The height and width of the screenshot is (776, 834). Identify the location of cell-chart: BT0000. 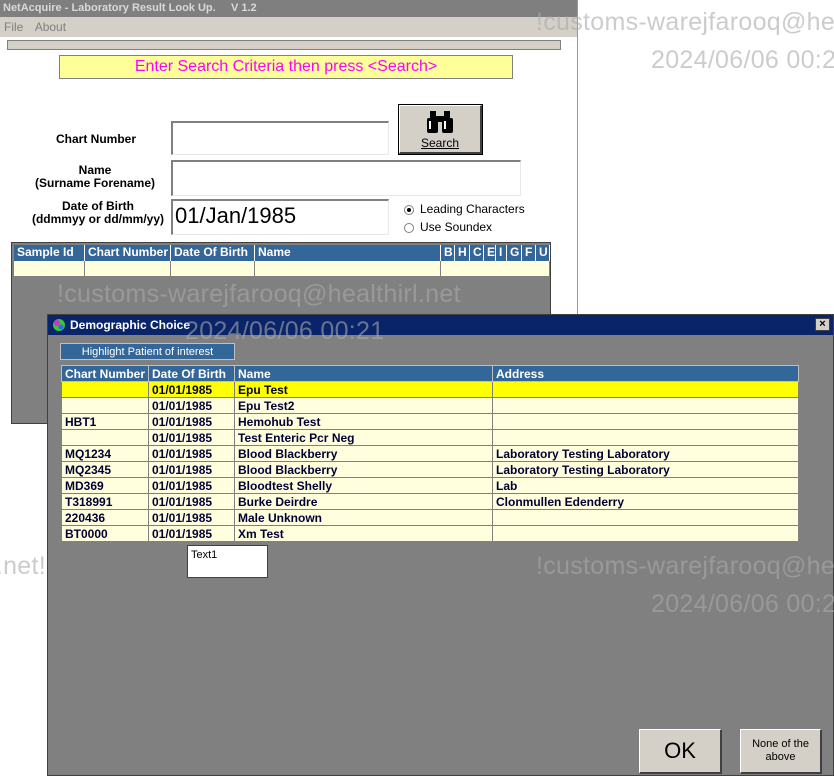
(105, 533).